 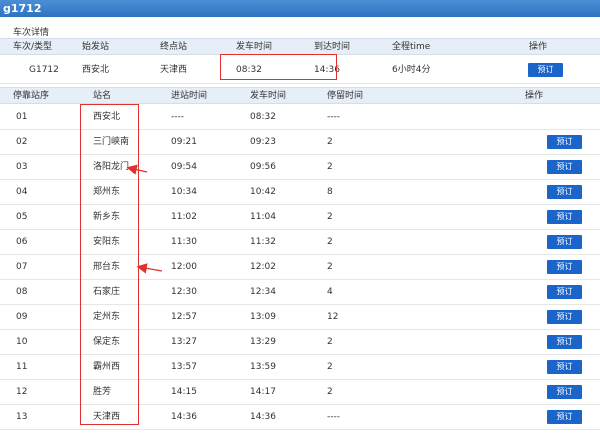 What do you see at coordinates (184, 217) in the screenshot?
I see `stop-arrive-time: 11:02` at bounding box center [184, 217].